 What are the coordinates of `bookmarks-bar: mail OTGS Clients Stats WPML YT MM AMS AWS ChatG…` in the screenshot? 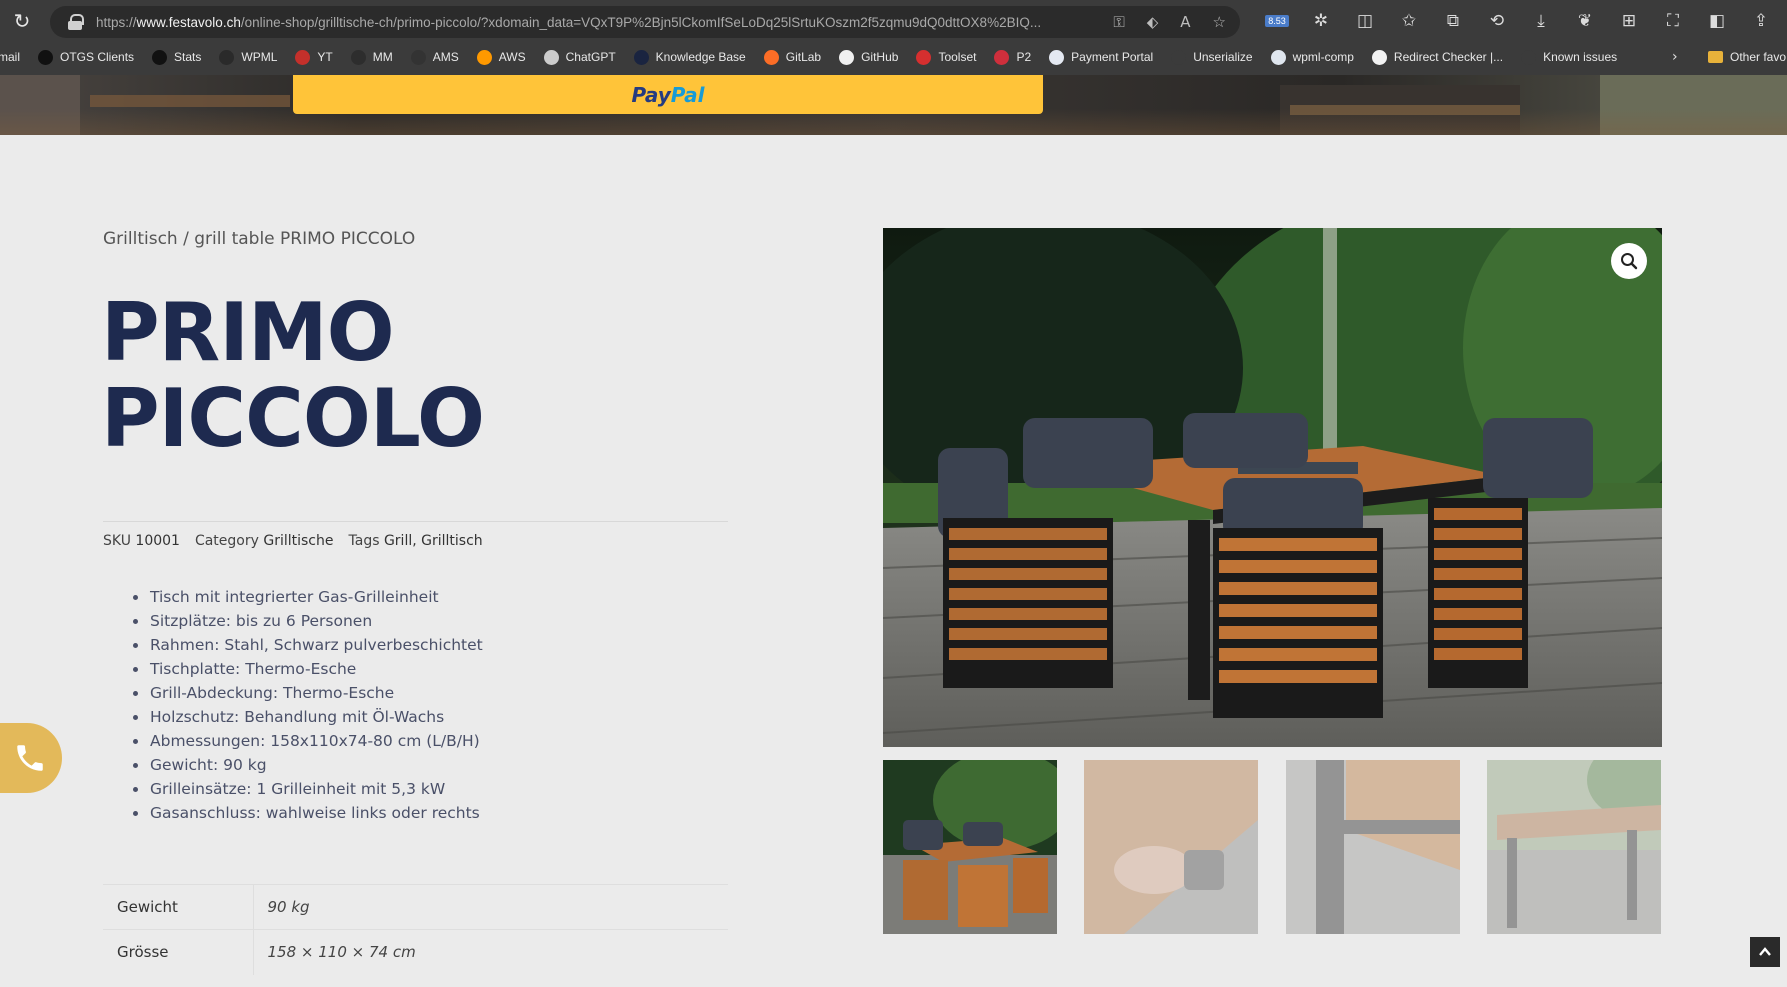 It's located at (893, 57).